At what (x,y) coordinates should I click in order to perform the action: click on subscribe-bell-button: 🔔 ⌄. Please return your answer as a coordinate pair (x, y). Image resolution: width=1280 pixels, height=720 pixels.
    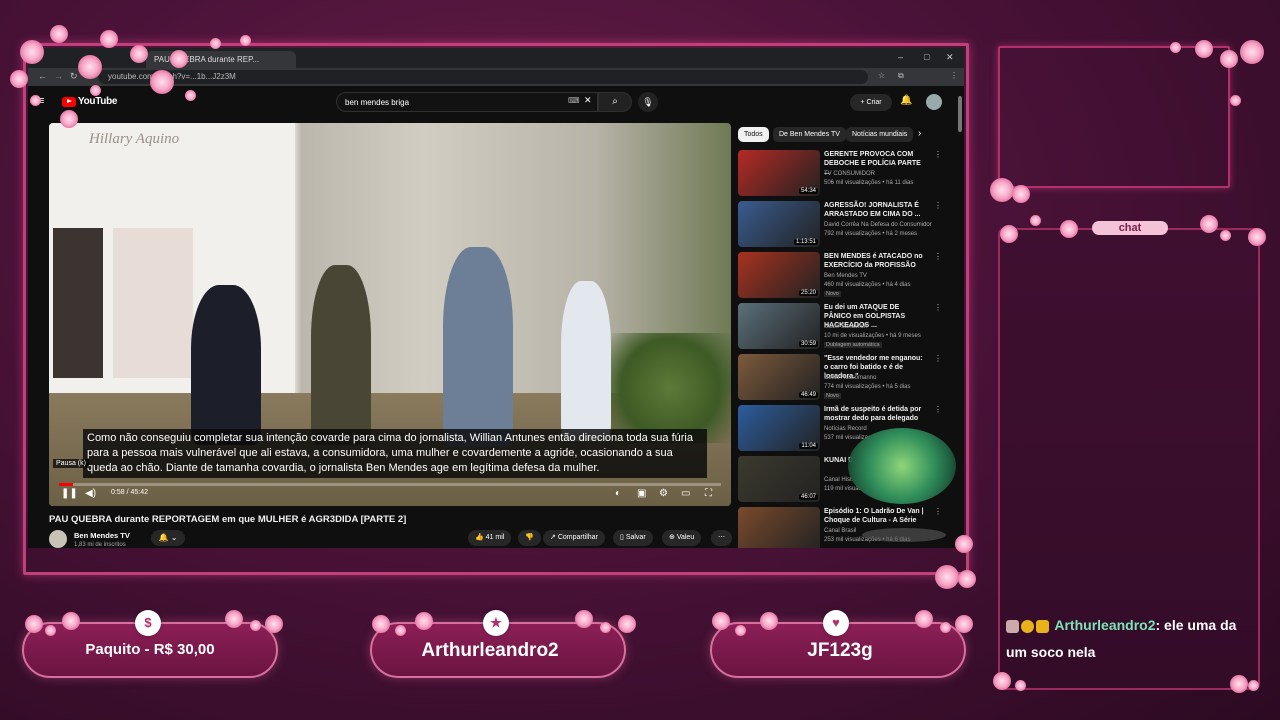
    Looking at the image, I should click on (168, 538).